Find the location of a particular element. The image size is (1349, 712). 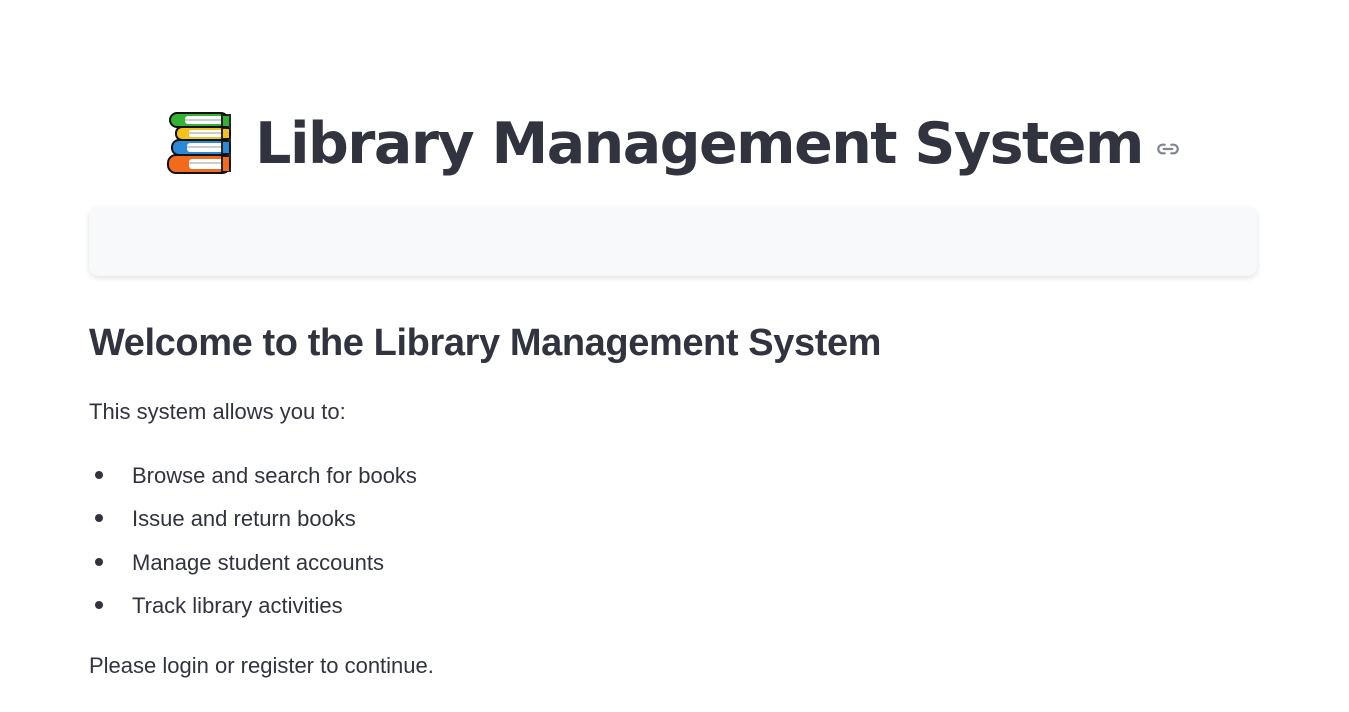

list-item-label: Issue and return books is located at coordinates (244, 519).